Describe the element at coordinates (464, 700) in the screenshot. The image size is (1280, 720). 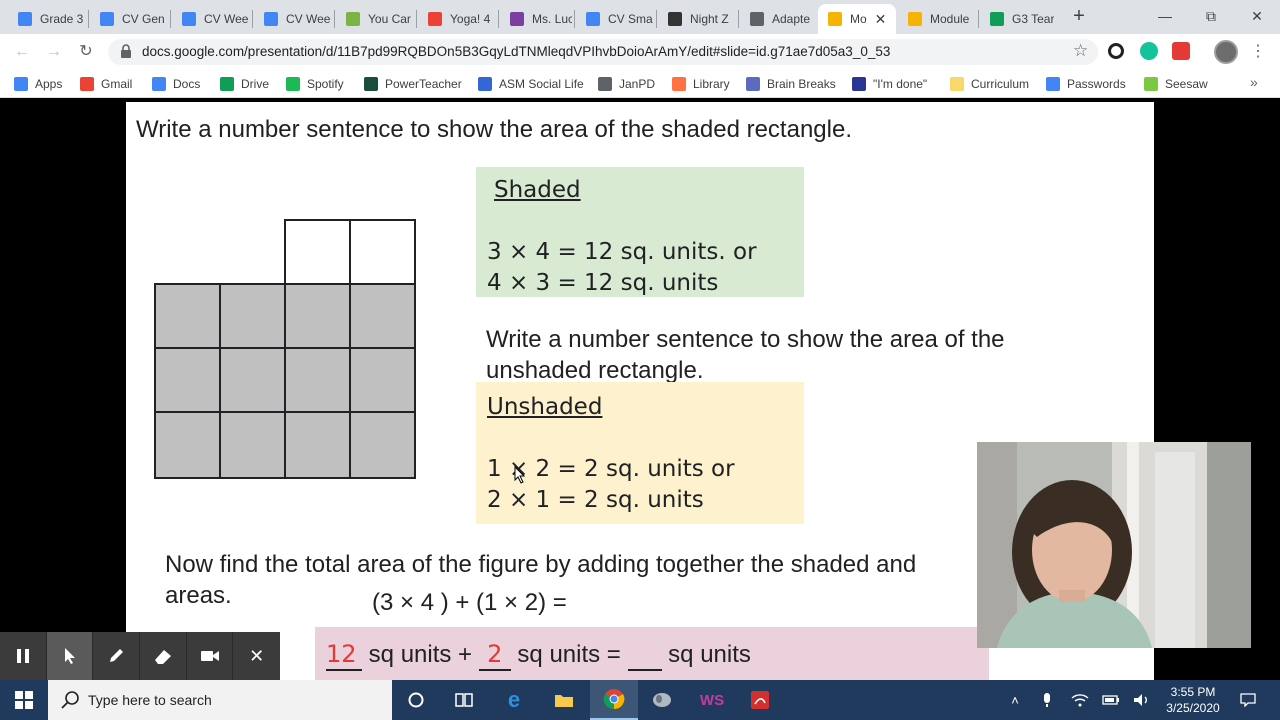
I see `task-view-icon` at that location.